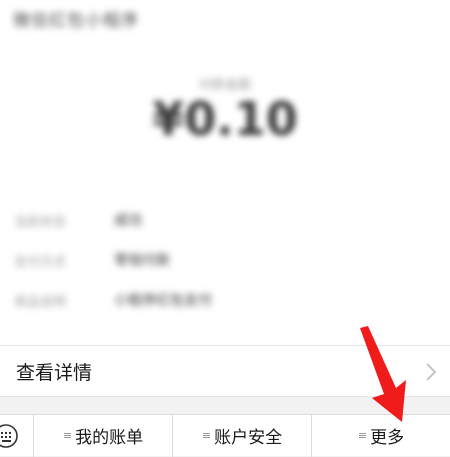 The image size is (450, 457). What do you see at coordinates (54, 372) in the screenshot?
I see `view-details-label: 查看详情` at bounding box center [54, 372].